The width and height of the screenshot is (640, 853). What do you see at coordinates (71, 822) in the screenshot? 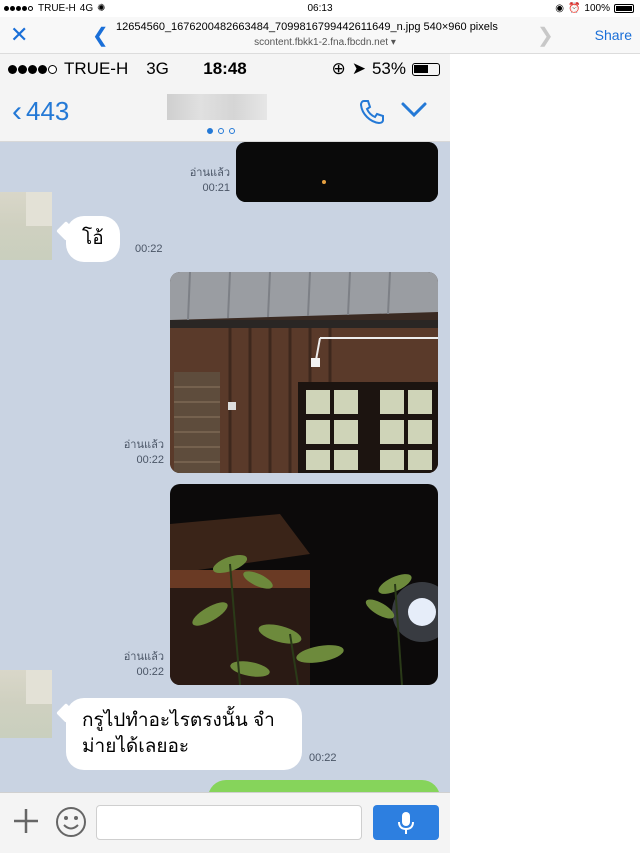
I see `emoji-icon` at bounding box center [71, 822].